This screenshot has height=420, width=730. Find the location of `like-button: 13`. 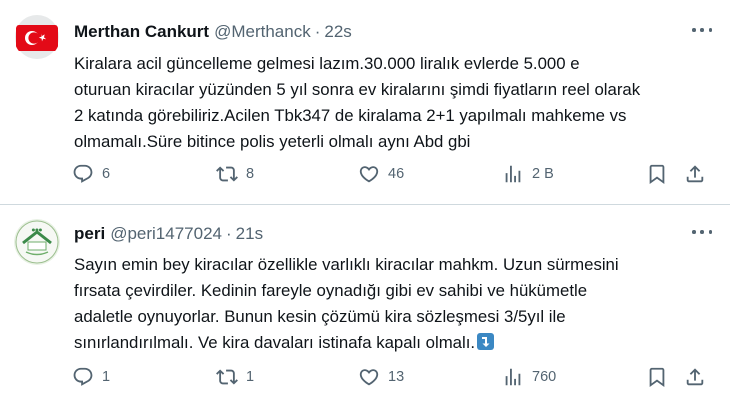

like-button: 13 is located at coordinates (381, 377).